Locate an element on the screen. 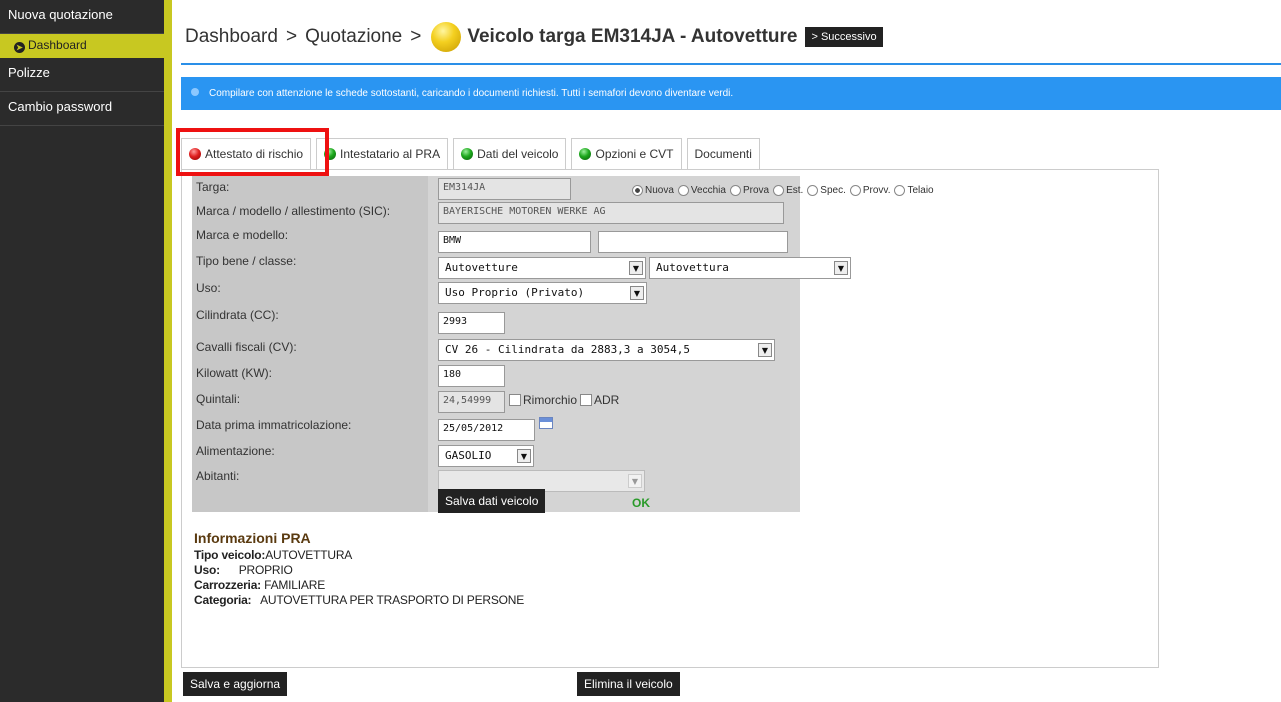  tab-documenti: Documenti is located at coordinates (723, 154).